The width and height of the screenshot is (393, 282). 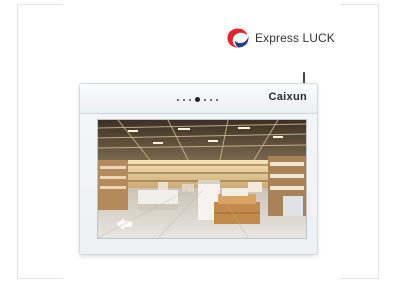 I want to click on logo-text: Express LUCK, so click(x=295, y=38).